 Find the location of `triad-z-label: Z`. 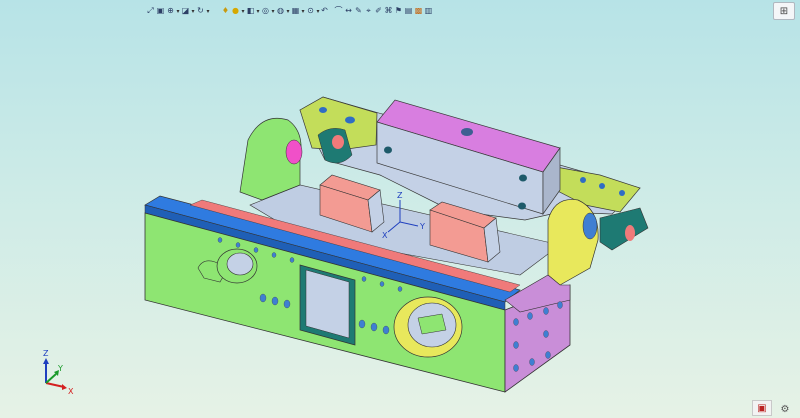

triad-z-label: Z is located at coordinates (46, 353).